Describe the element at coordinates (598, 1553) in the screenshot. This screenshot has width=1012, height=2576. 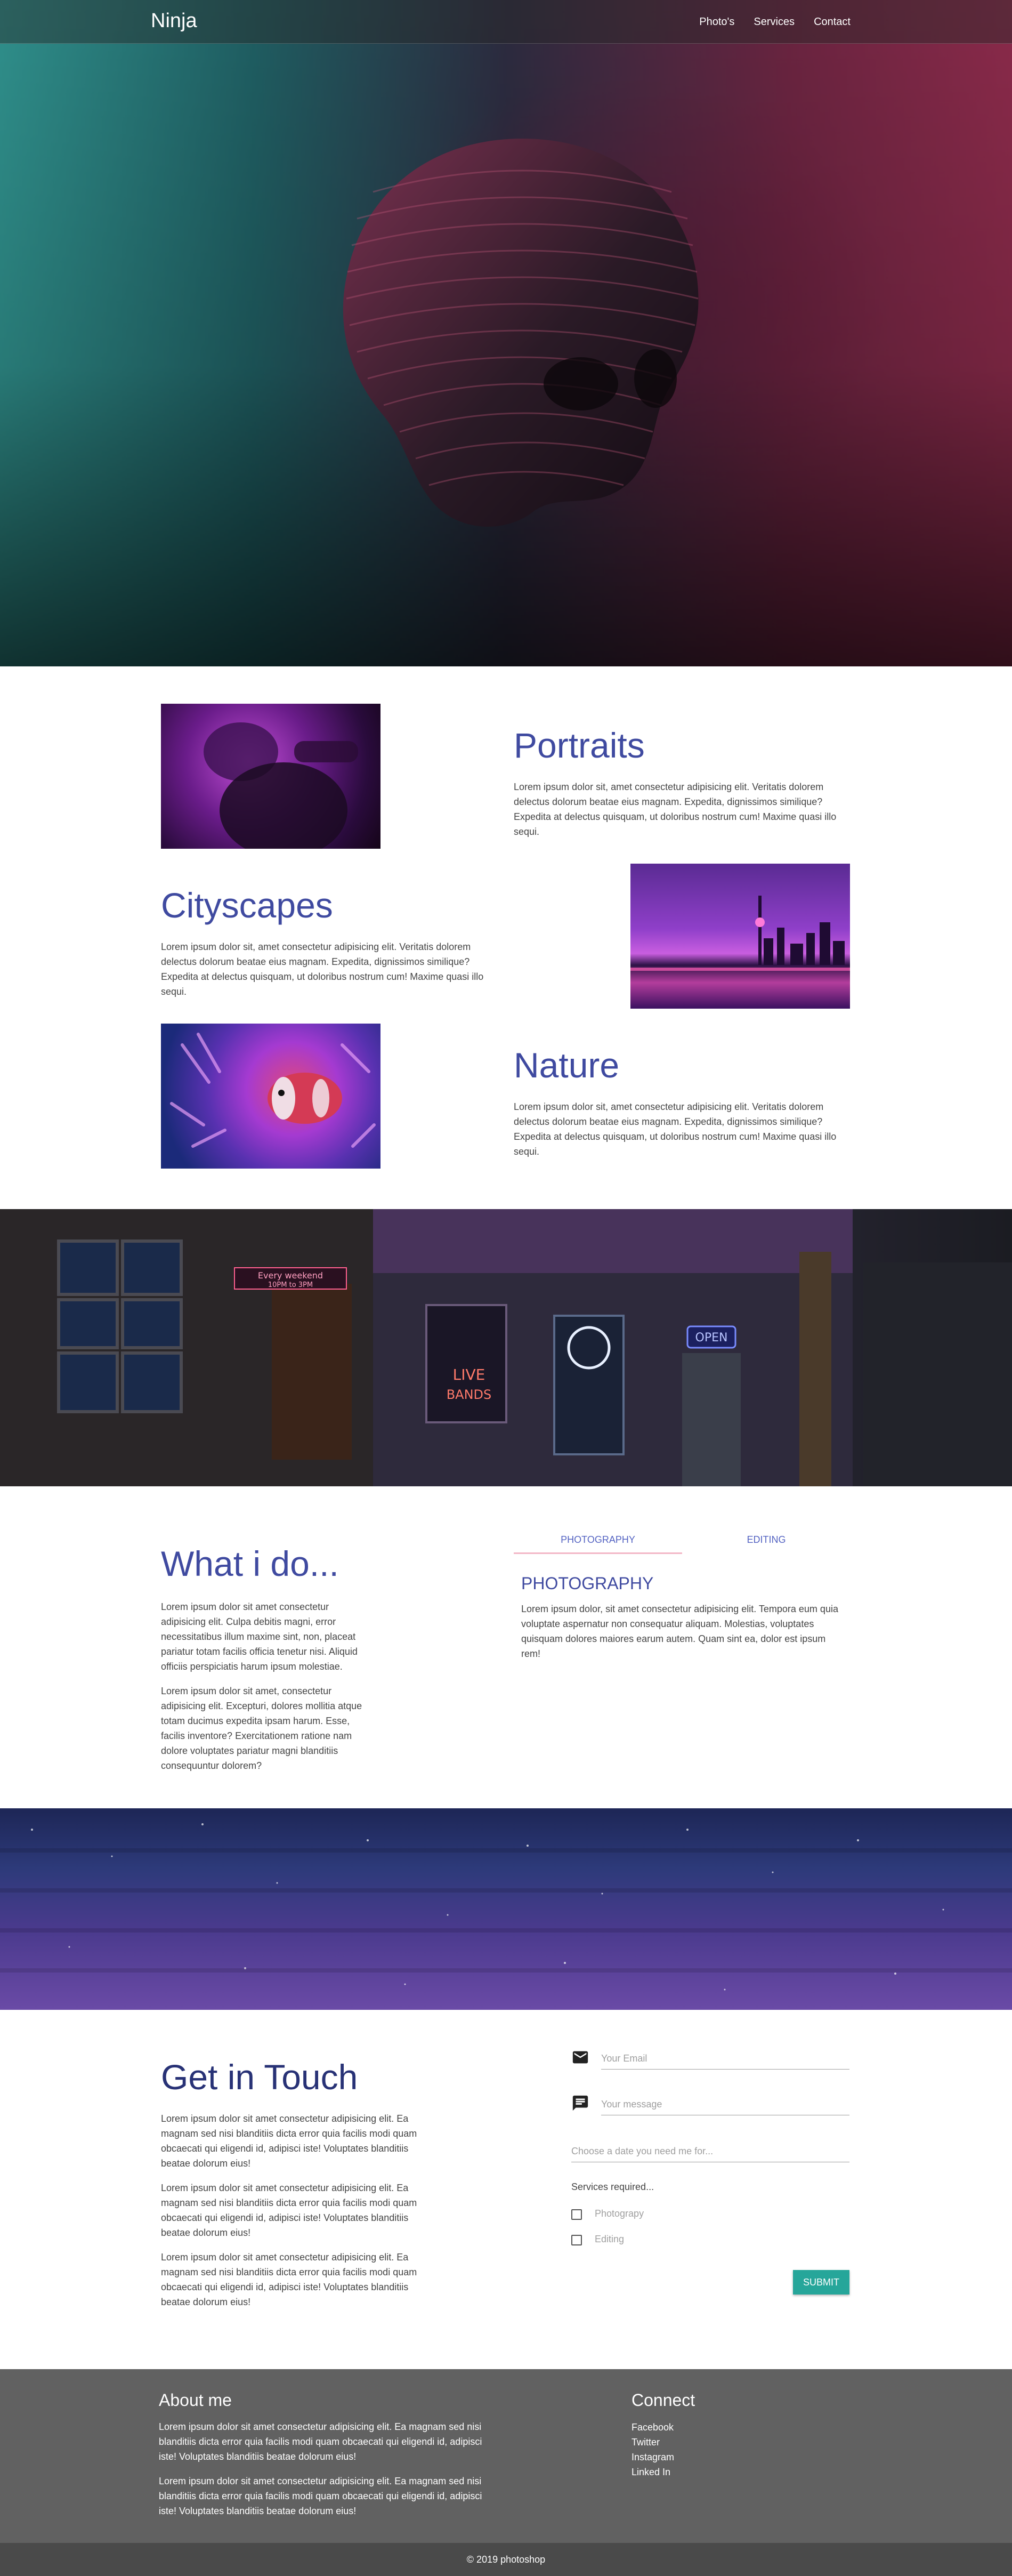
I see `active-tab-indicator` at that location.